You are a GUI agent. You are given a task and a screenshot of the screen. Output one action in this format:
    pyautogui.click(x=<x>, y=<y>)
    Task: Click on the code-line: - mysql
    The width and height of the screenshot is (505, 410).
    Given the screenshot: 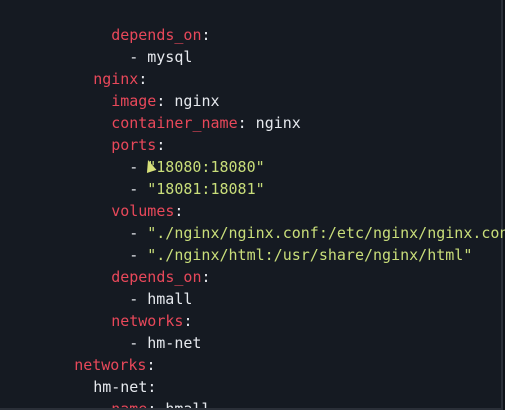 What is the action you would take?
    pyautogui.click(x=133, y=45)
    